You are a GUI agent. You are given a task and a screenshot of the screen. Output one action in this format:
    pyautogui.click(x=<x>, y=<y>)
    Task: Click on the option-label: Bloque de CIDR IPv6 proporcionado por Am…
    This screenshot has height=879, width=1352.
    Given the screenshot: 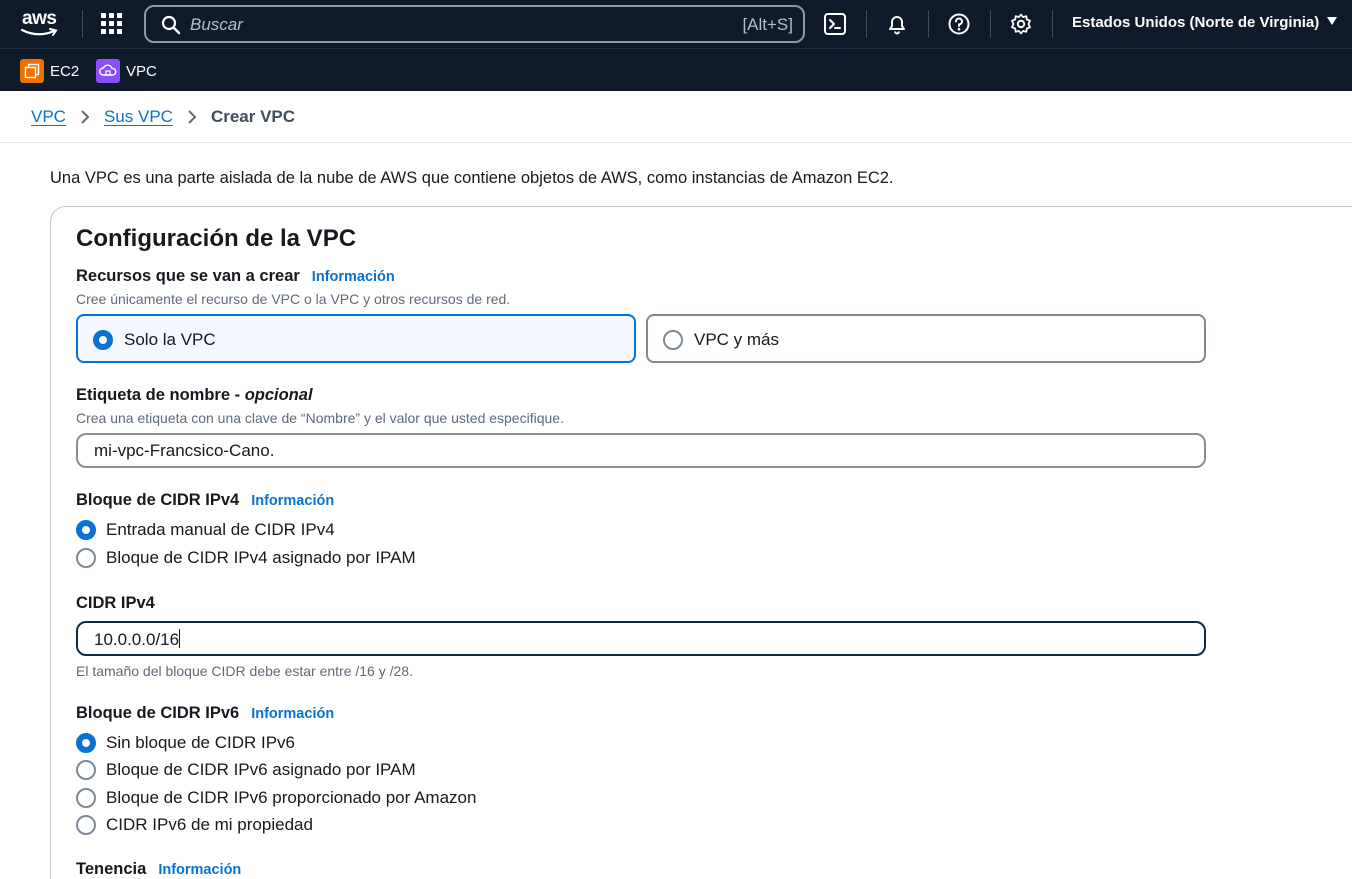 What is the action you would take?
    pyautogui.click(x=291, y=797)
    